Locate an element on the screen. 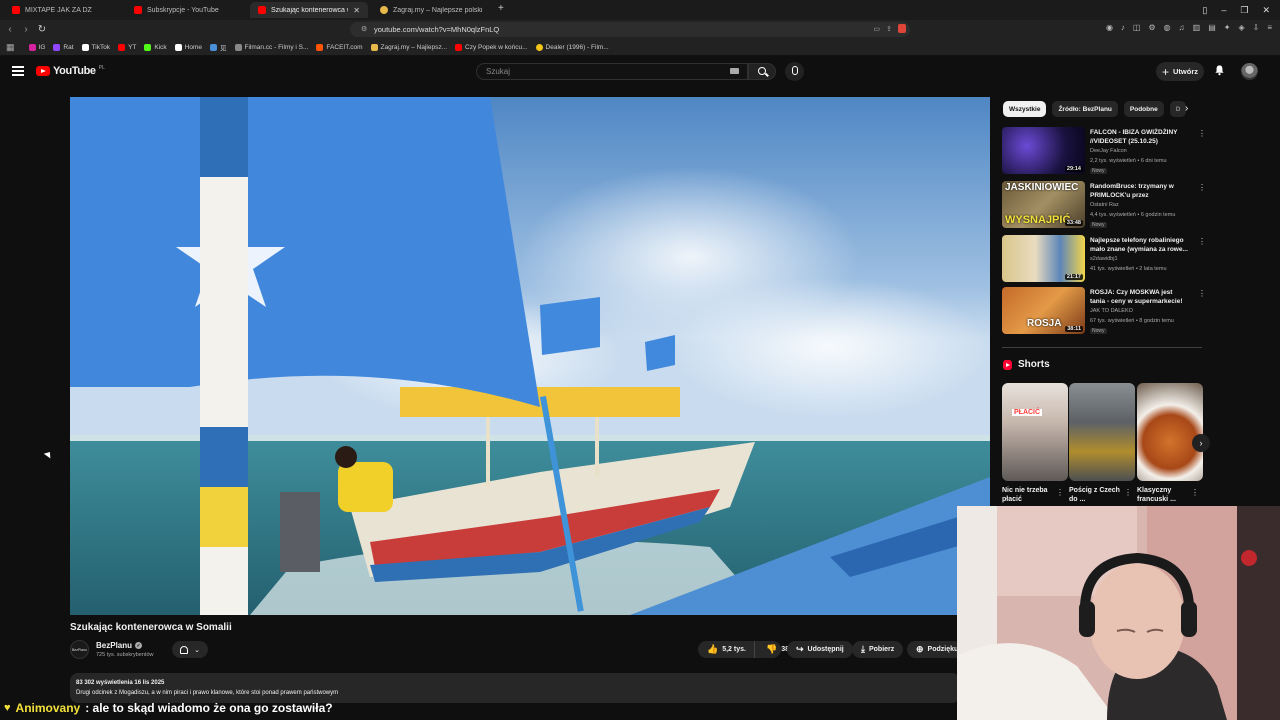  share-page-icon: ⇪ is located at coordinates (889, 29).